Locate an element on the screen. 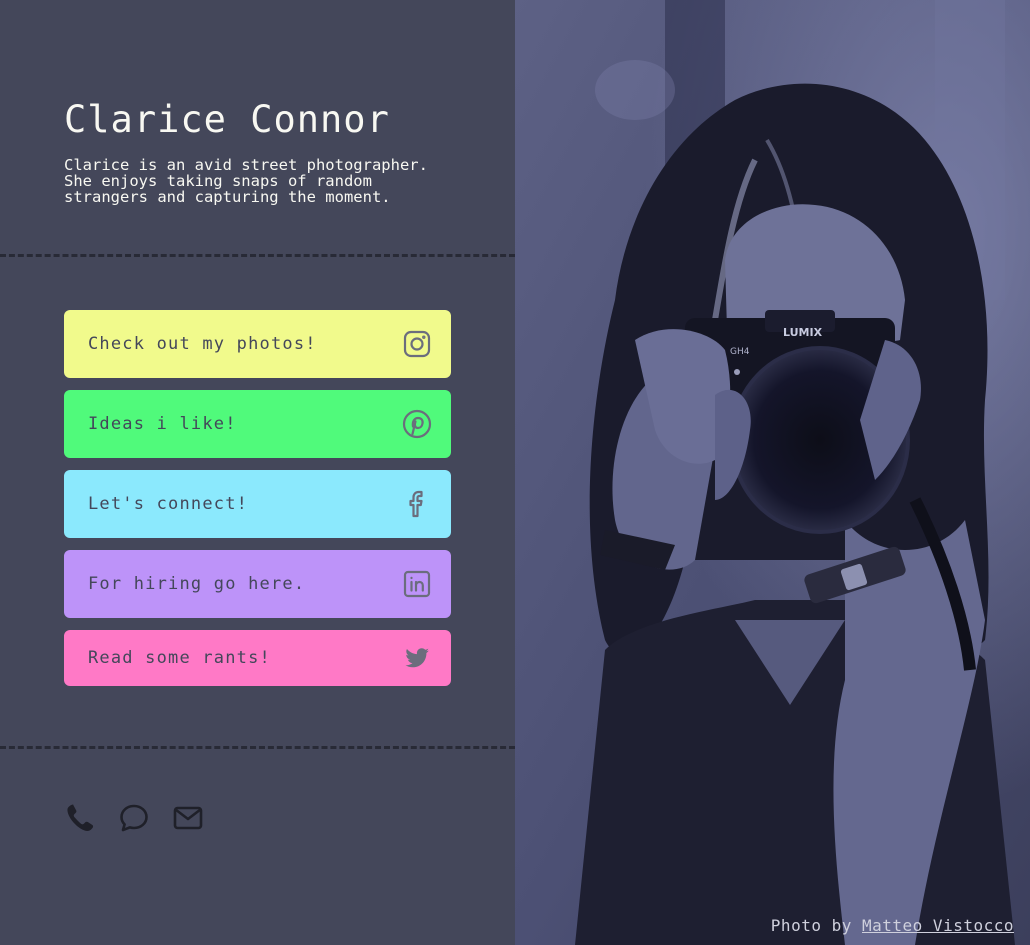 The width and height of the screenshot is (1030, 945). link-label: Check out my photos! is located at coordinates (202, 344).